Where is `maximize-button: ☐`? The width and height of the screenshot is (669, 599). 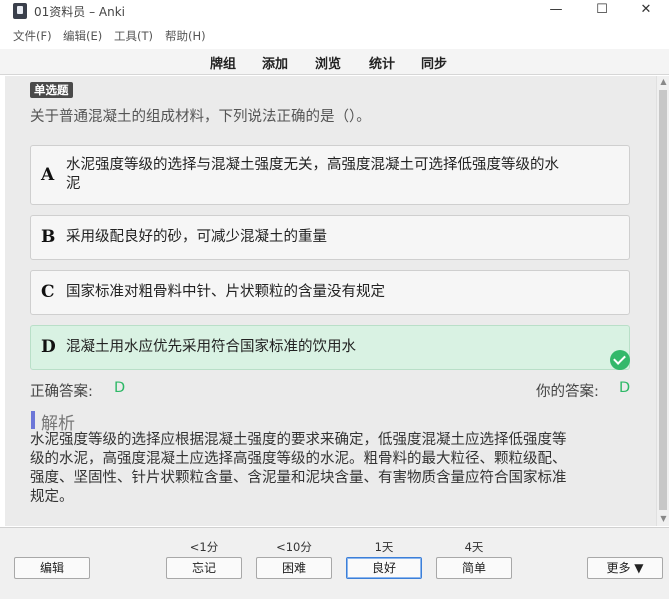
maximize-button: ☐ is located at coordinates (602, 11).